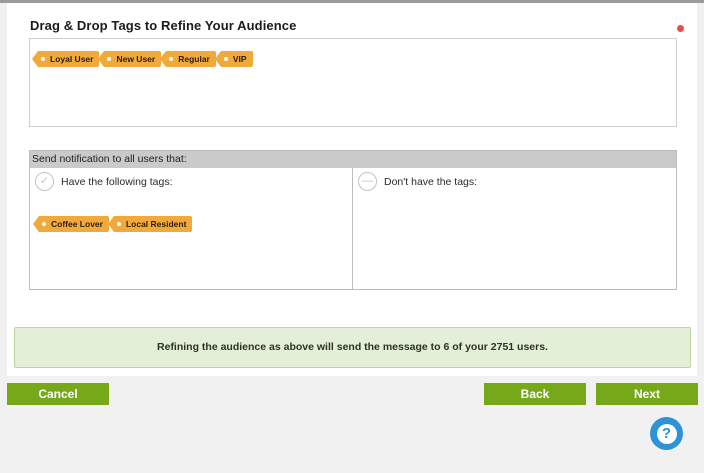 The height and width of the screenshot is (473, 704). I want to click on checkmark-circle-icon: ✓, so click(44, 181).